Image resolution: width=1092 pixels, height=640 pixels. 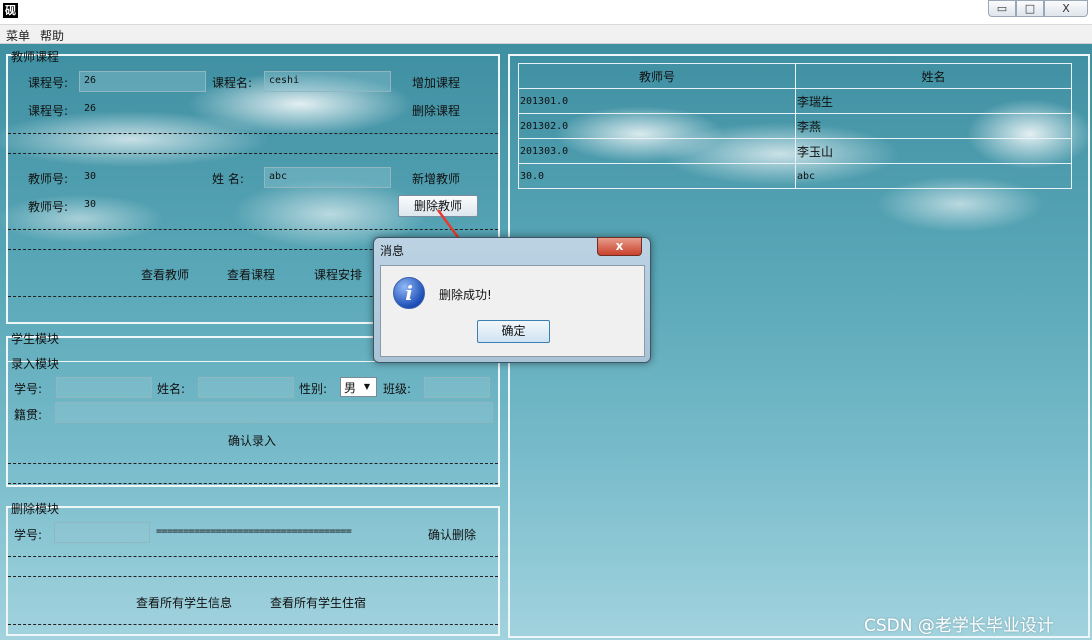 I want to click on course-no-input: 26, so click(x=142, y=81).